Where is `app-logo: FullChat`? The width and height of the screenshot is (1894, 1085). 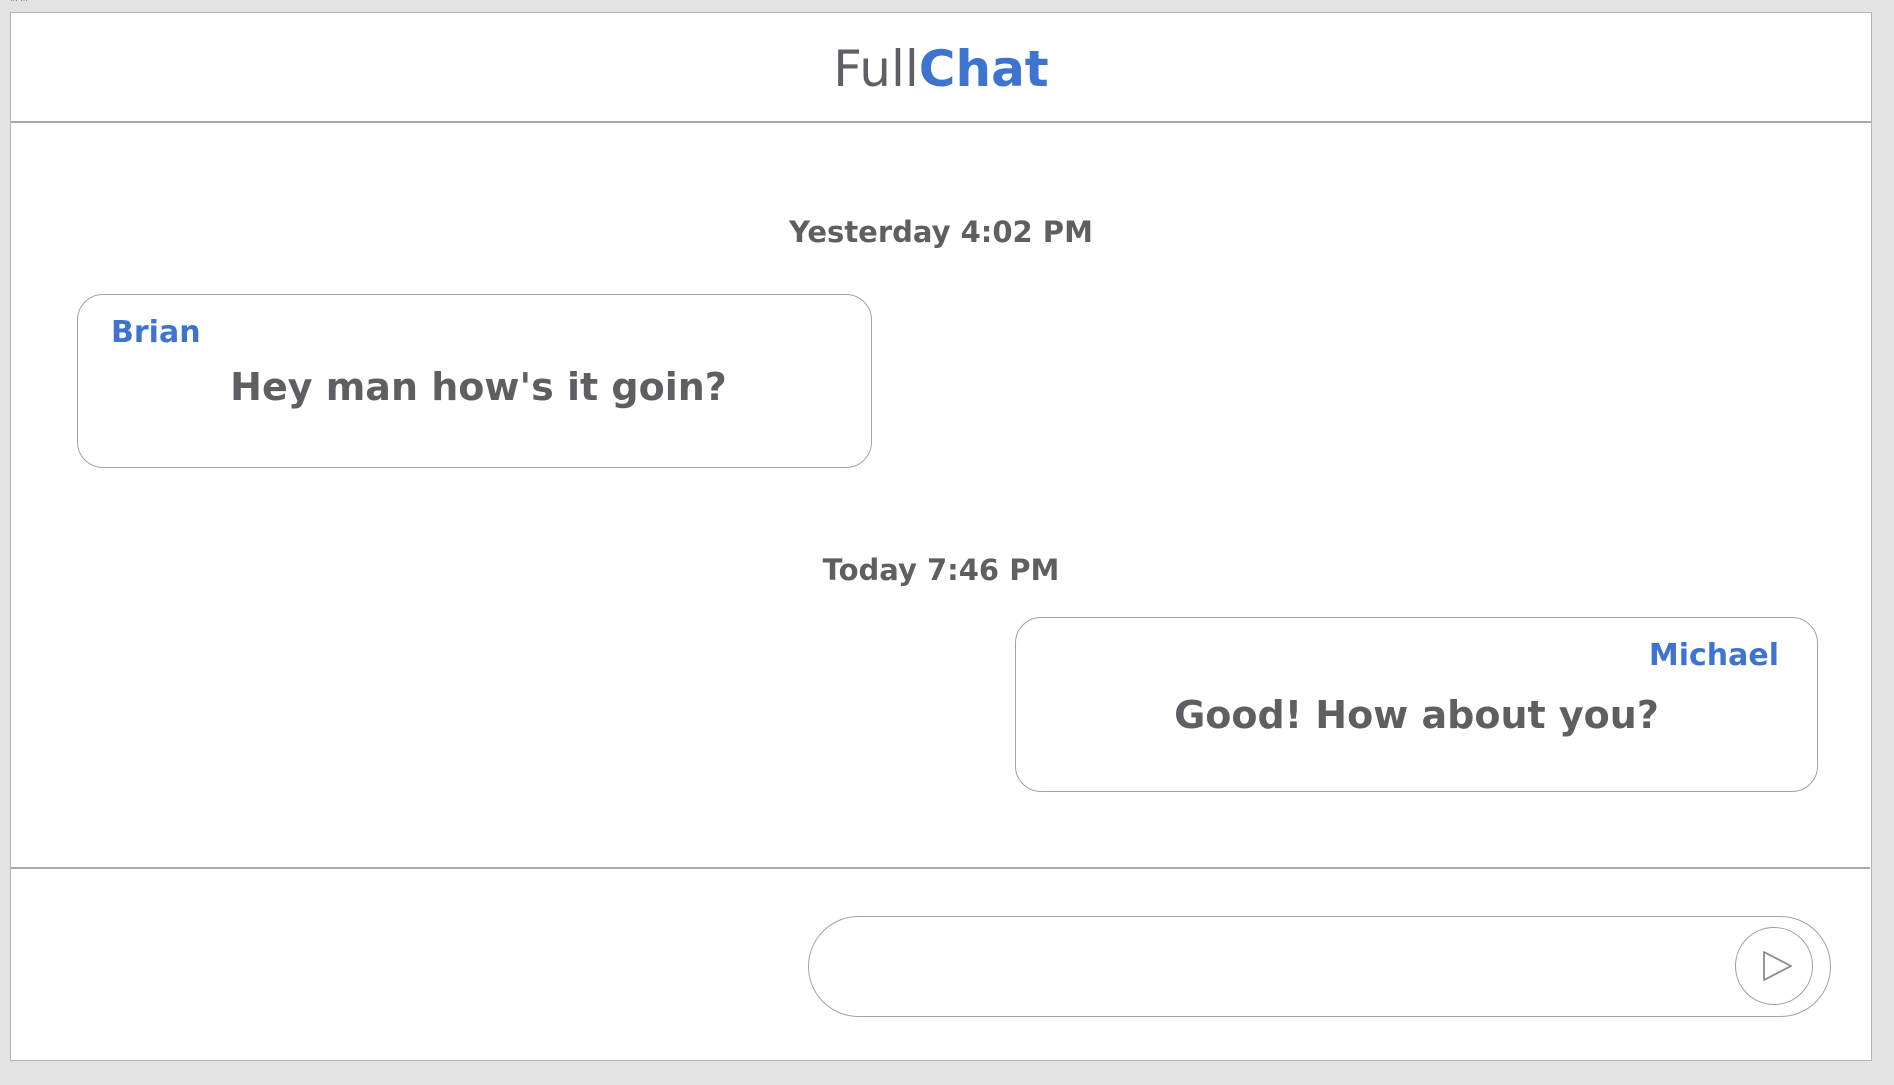 app-logo: FullChat is located at coordinates (940, 69).